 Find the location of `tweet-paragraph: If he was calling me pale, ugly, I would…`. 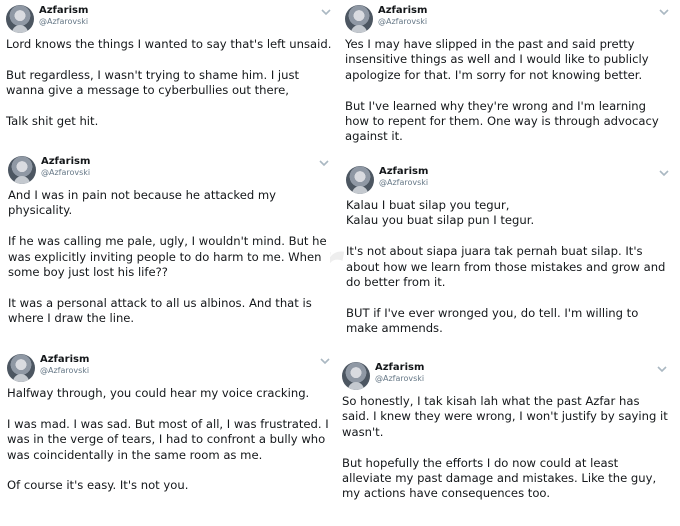

tweet-paragraph: If he was calling me pale, ugly, I would… is located at coordinates (167, 257).